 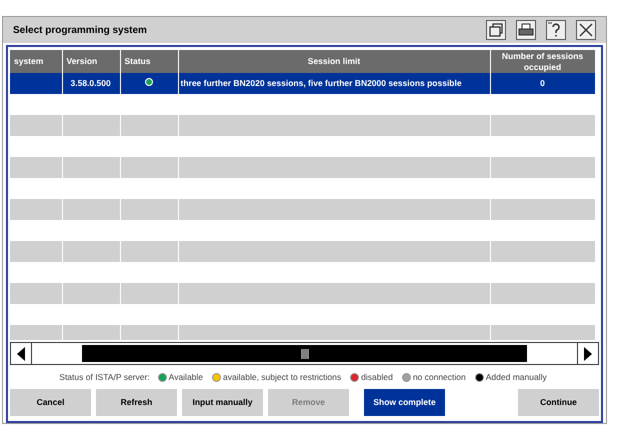 What do you see at coordinates (404, 402) in the screenshot?
I see `dialog-button: Show complete` at bounding box center [404, 402].